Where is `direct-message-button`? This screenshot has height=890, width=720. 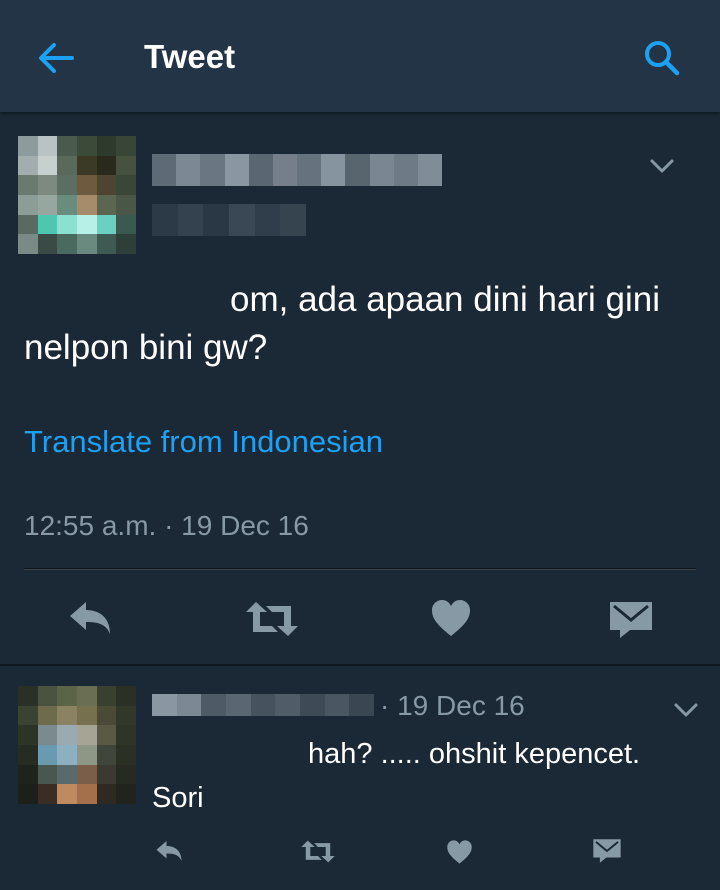 direct-message-button is located at coordinates (631, 622).